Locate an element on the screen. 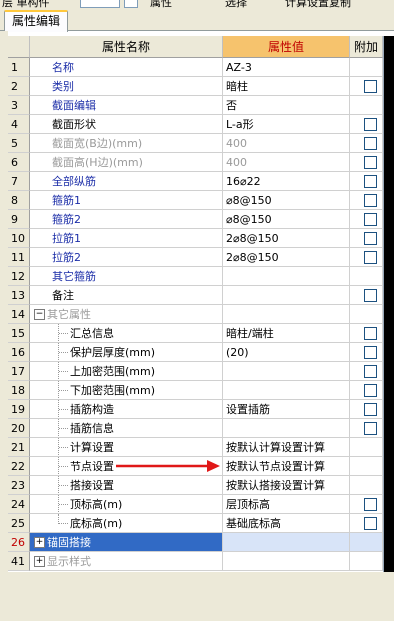  property-name-cell: 搭接设置 is located at coordinates (126, 485).